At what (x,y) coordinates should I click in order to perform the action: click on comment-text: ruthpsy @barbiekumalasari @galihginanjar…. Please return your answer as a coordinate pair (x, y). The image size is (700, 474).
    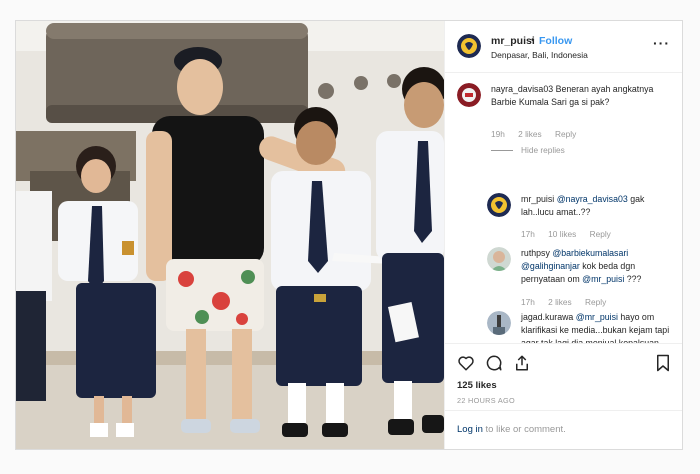
    Looking at the image, I should click on (598, 266).